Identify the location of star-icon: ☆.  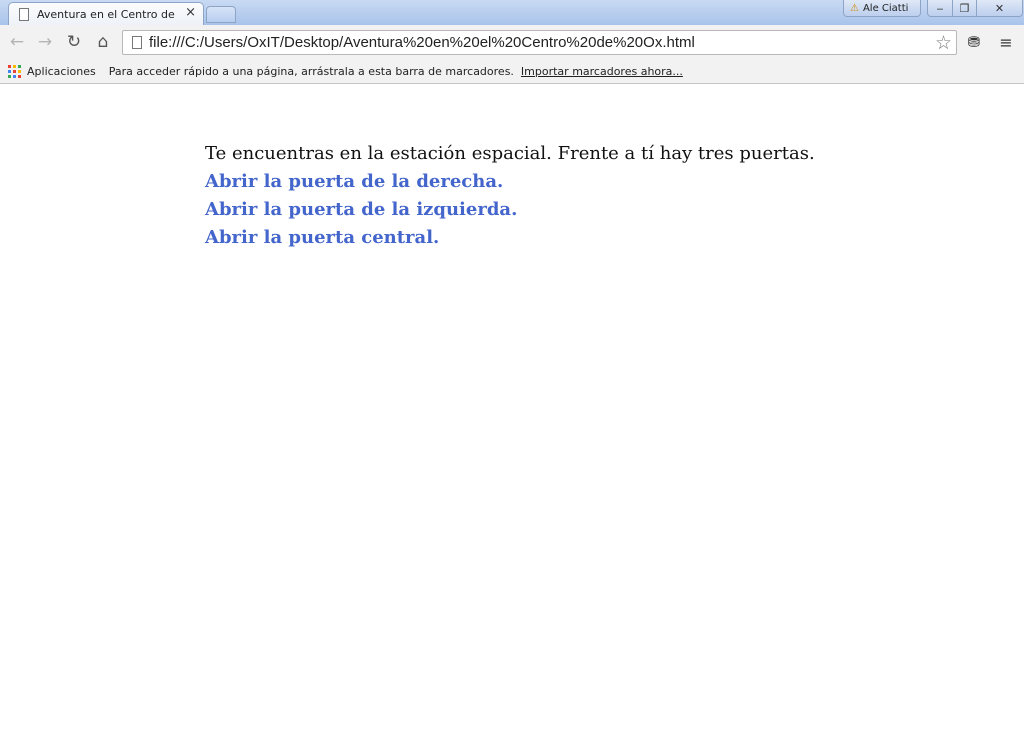
(943, 43).